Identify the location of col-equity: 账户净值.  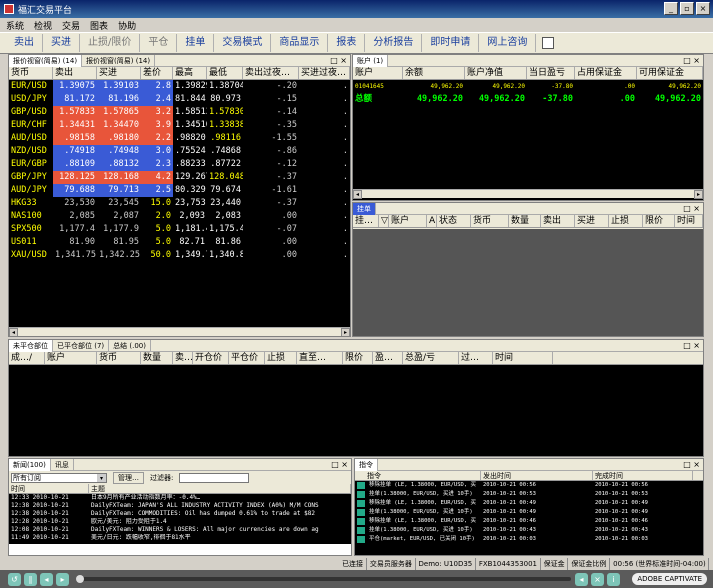
(496, 73).